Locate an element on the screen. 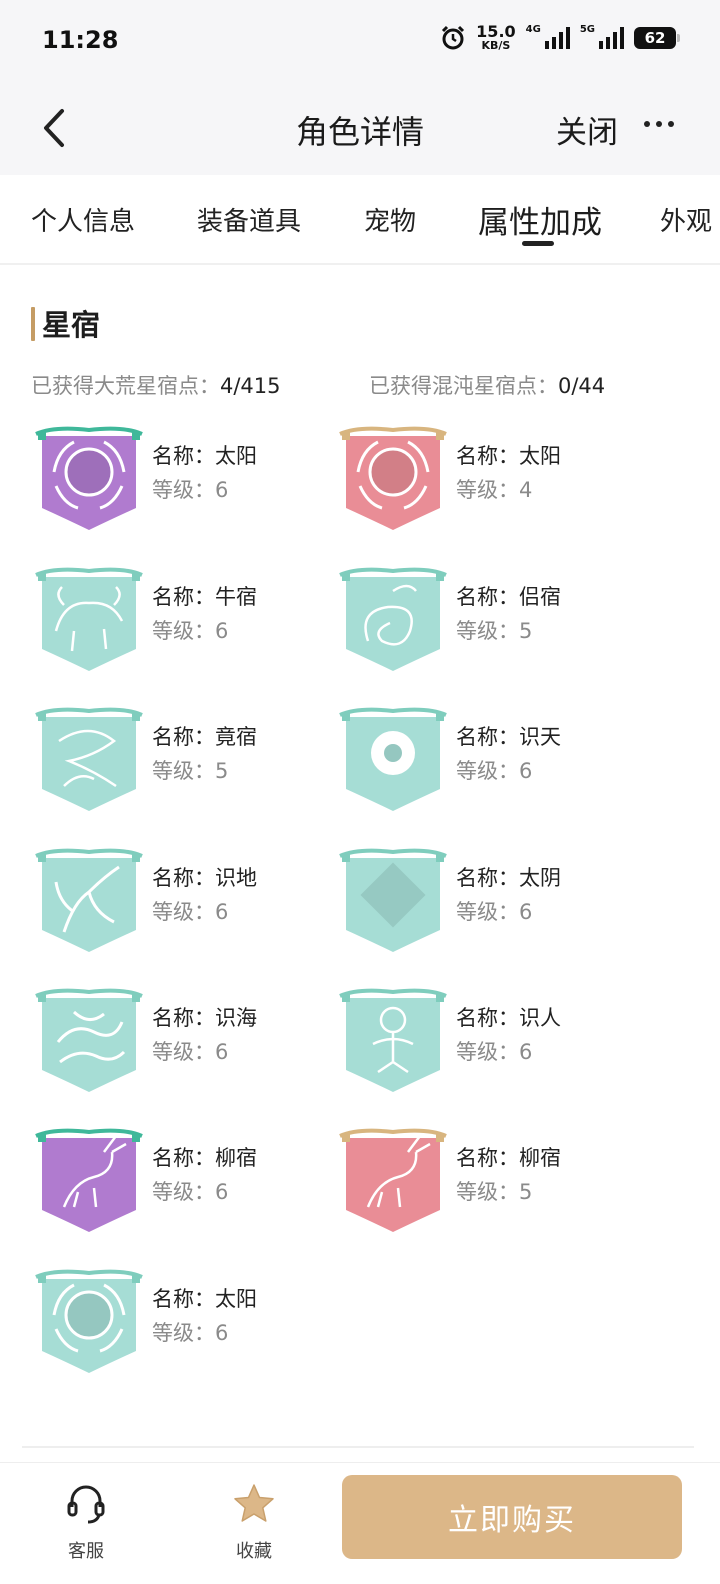 The width and height of the screenshot is (720, 1584). ring-emblem-icon is located at coordinates (393, 759).